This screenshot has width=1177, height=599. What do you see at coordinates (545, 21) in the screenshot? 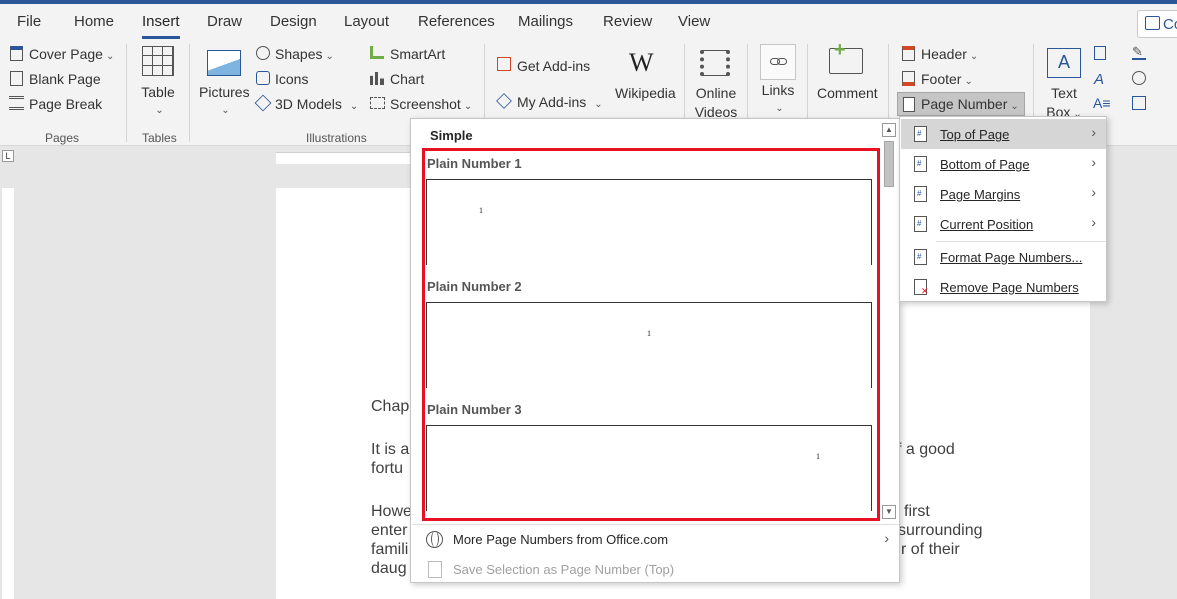
I see `tab-mailings: Mailings` at bounding box center [545, 21].